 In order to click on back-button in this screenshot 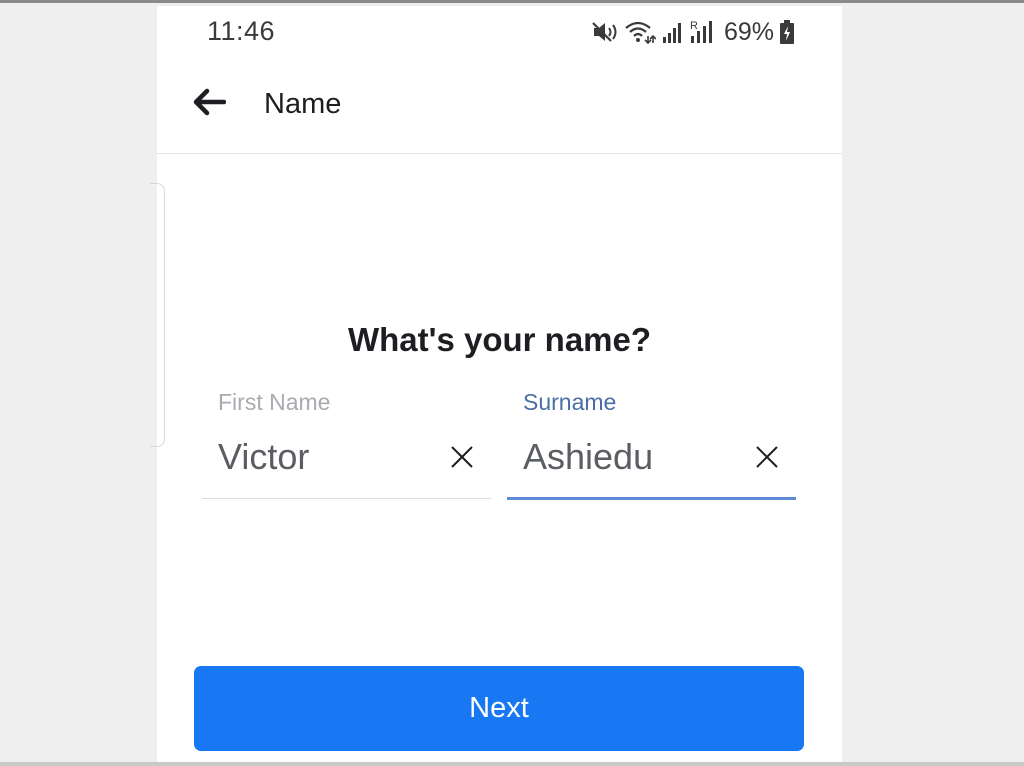, I will do `click(209, 104)`.